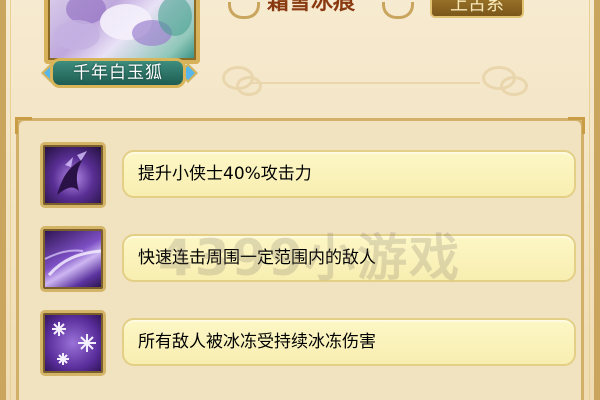  What do you see at coordinates (122, 32) in the screenshot?
I see `pet-portrait` at bounding box center [122, 32].